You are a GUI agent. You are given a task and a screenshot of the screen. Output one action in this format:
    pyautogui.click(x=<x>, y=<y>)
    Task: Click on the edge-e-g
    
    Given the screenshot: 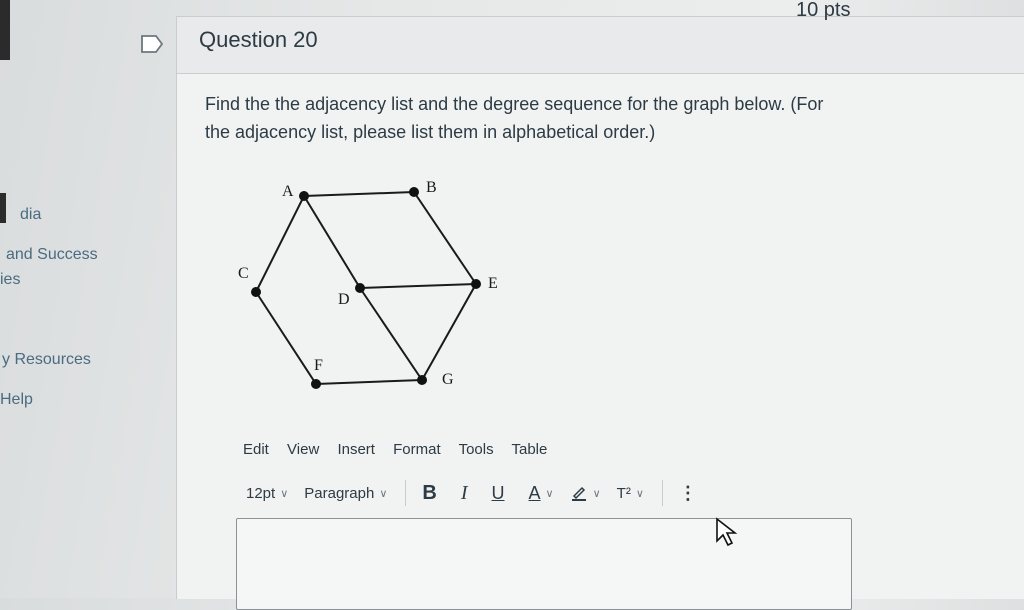 What is the action you would take?
    pyautogui.click(x=449, y=332)
    